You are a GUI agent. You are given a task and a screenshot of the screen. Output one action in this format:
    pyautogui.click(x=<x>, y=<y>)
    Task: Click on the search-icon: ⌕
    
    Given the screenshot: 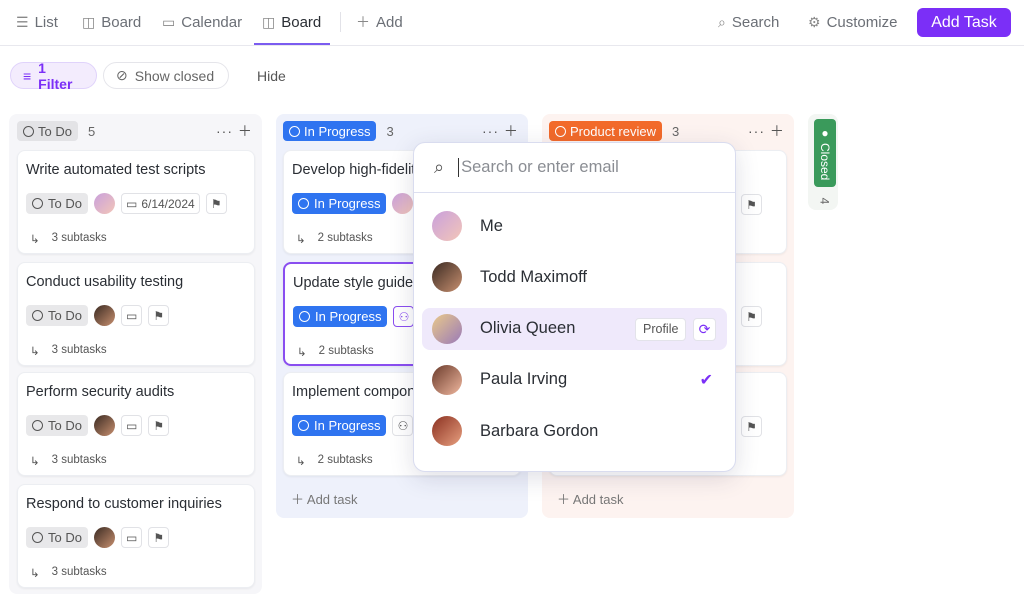 What is the action you would take?
    pyautogui.click(x=439, y=167)
    